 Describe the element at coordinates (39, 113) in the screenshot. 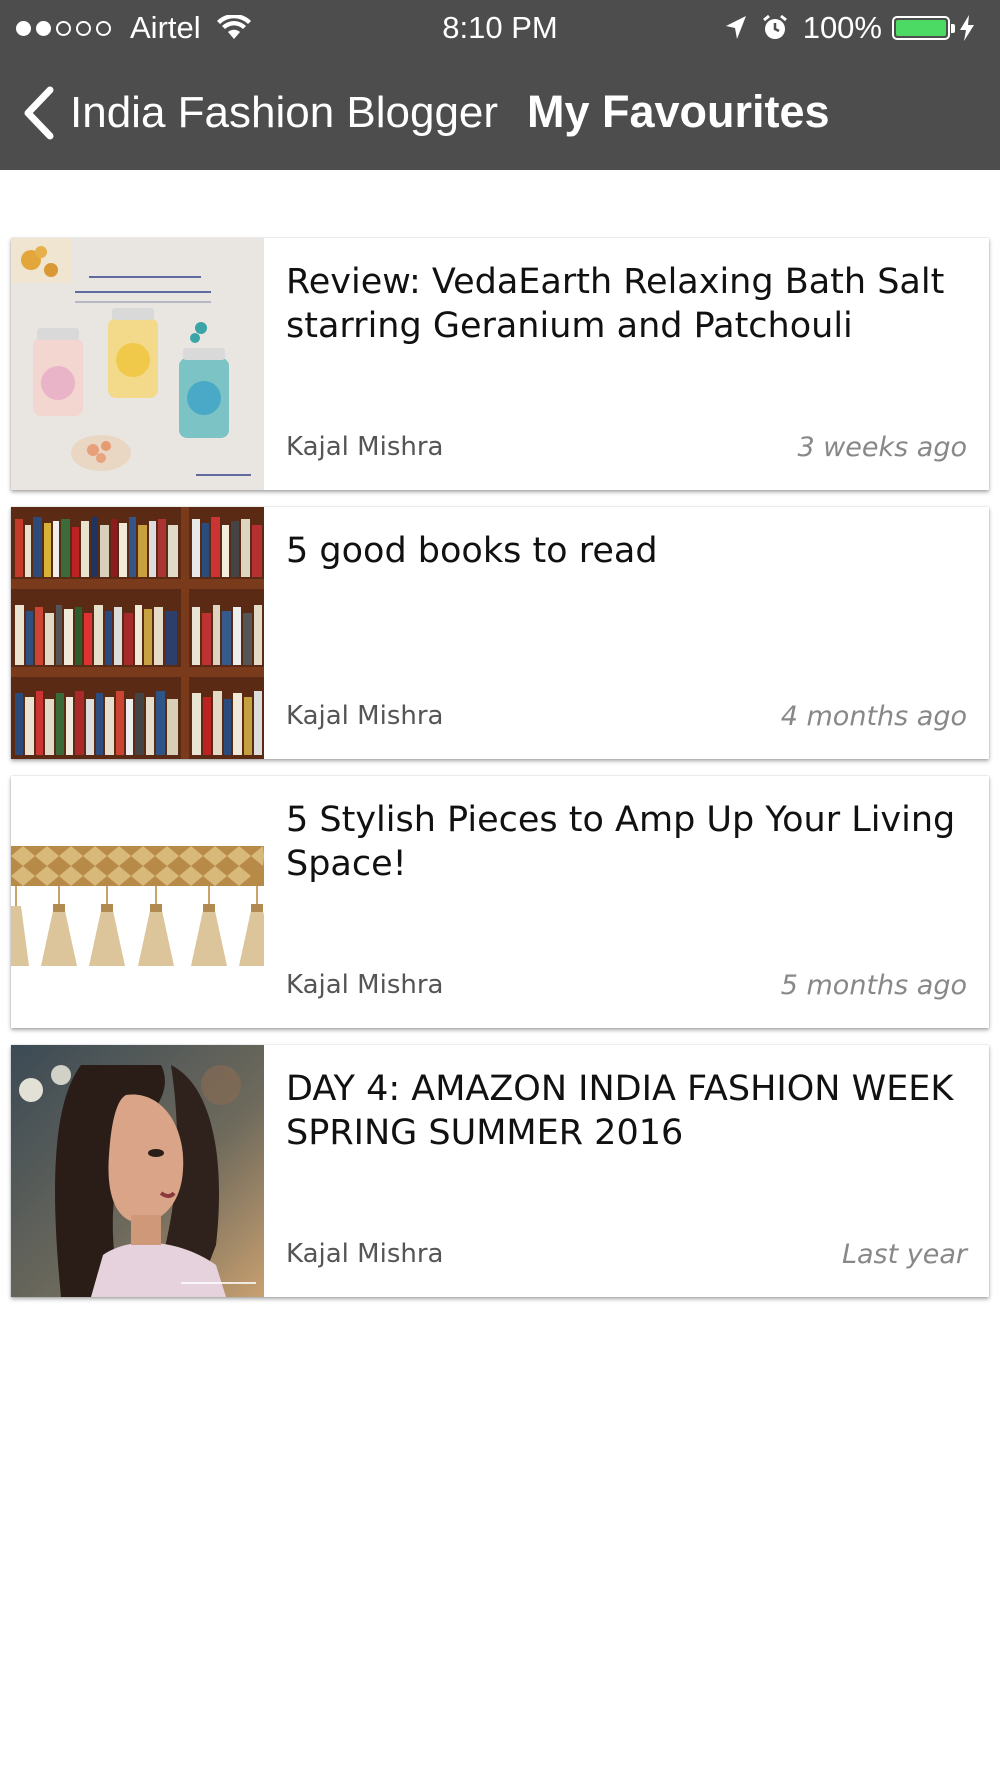

I see `chevron-left-icon` at that location.